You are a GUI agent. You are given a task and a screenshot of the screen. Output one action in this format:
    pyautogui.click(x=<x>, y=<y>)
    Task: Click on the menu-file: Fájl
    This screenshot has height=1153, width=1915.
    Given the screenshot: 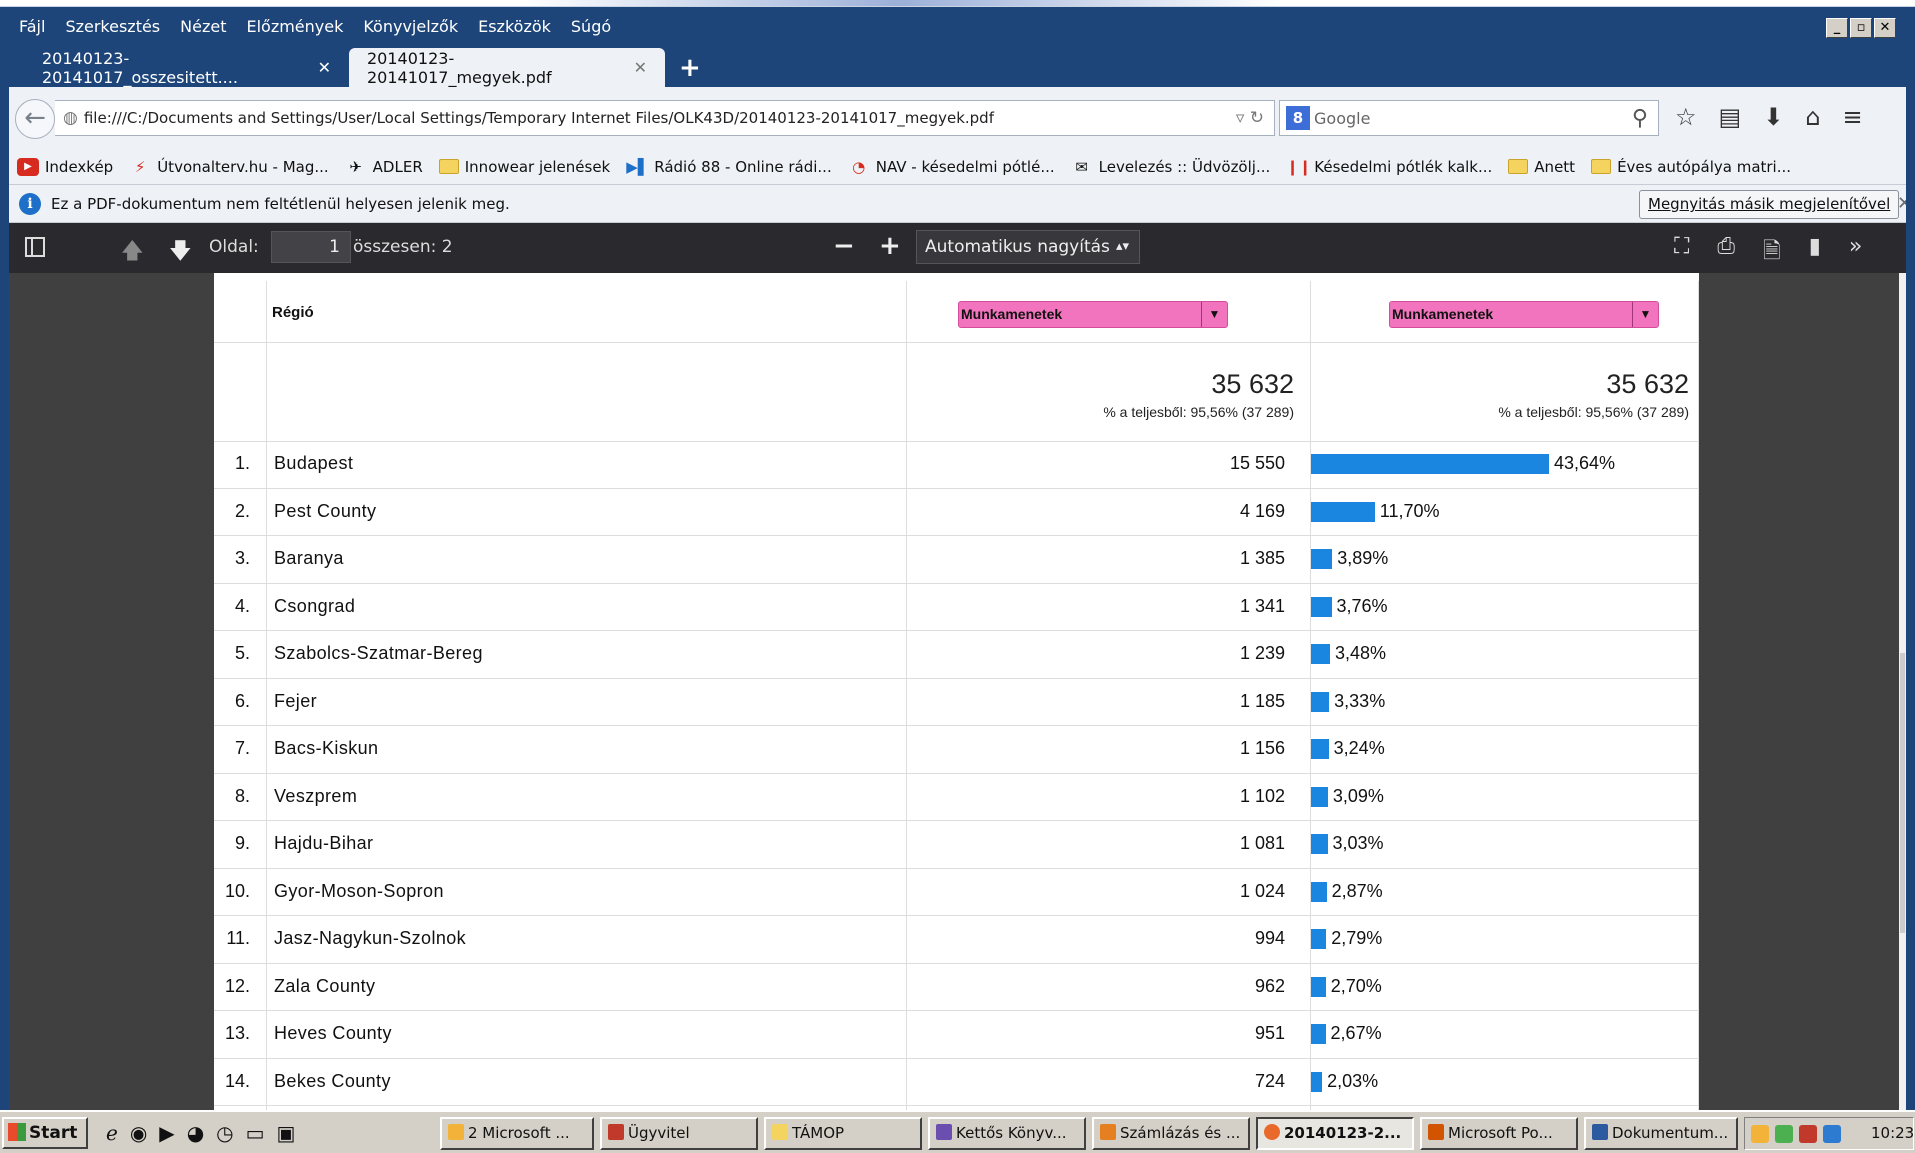 What is the action you would take?
    pyautogui.click(x=32, y=26)
    